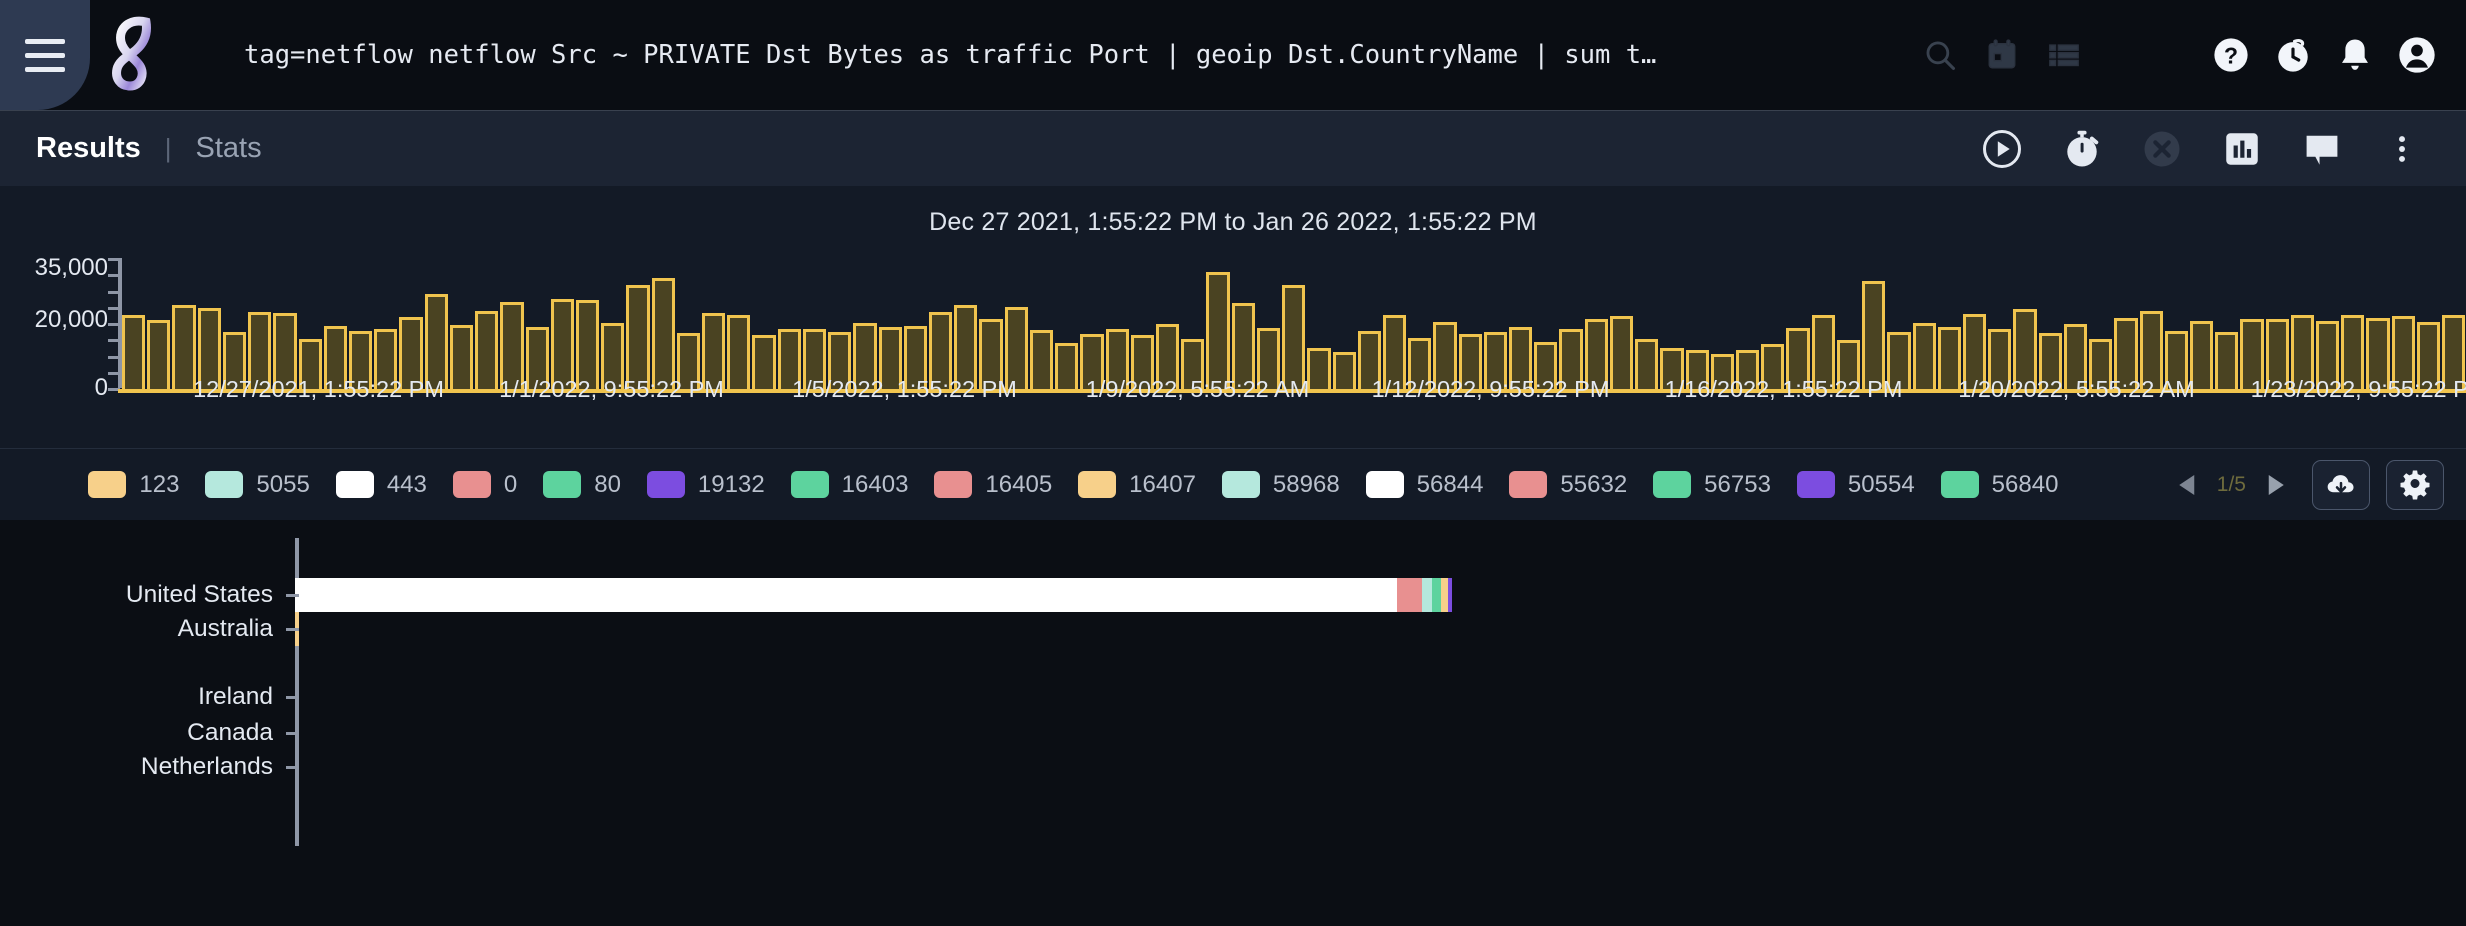 The image size is (2466, 926). I want to click on stopwatch-icon, so click(2082, 149).